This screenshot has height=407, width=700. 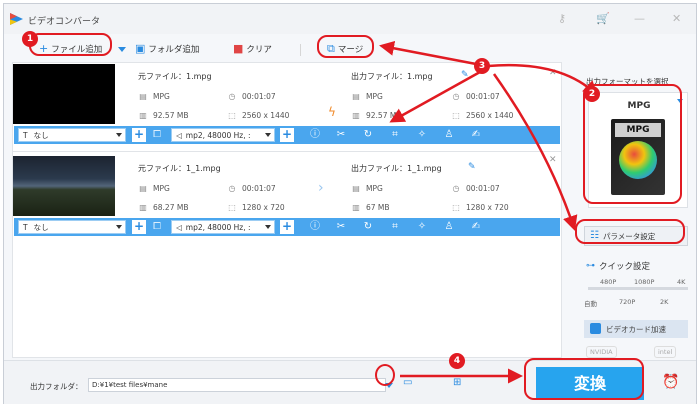 I want to click on clear-button: ■ クリア, so click(x=252, y=49).